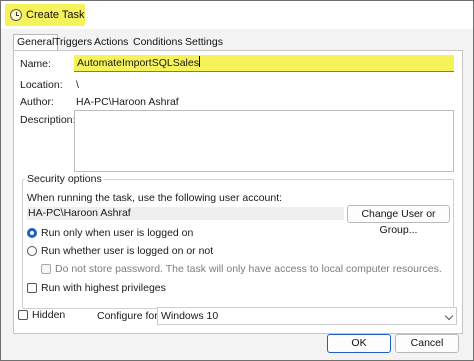 Image resolution: width=474 pixels, height=361 pixels. What do you see at coordinates (190, 316) in the screenshot?
I see `configure-for-value: Windows 10` at bounding box center [190, 316].